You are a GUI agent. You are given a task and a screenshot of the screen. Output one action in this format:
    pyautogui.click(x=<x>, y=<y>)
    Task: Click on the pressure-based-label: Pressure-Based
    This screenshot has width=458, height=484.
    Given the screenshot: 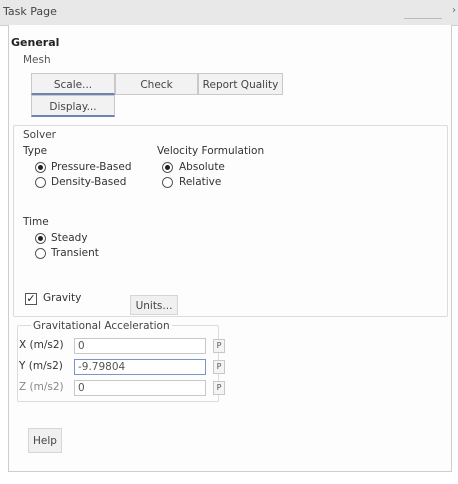 What is the action you would take?
    pyautogui.click(x=91, y=167)
    